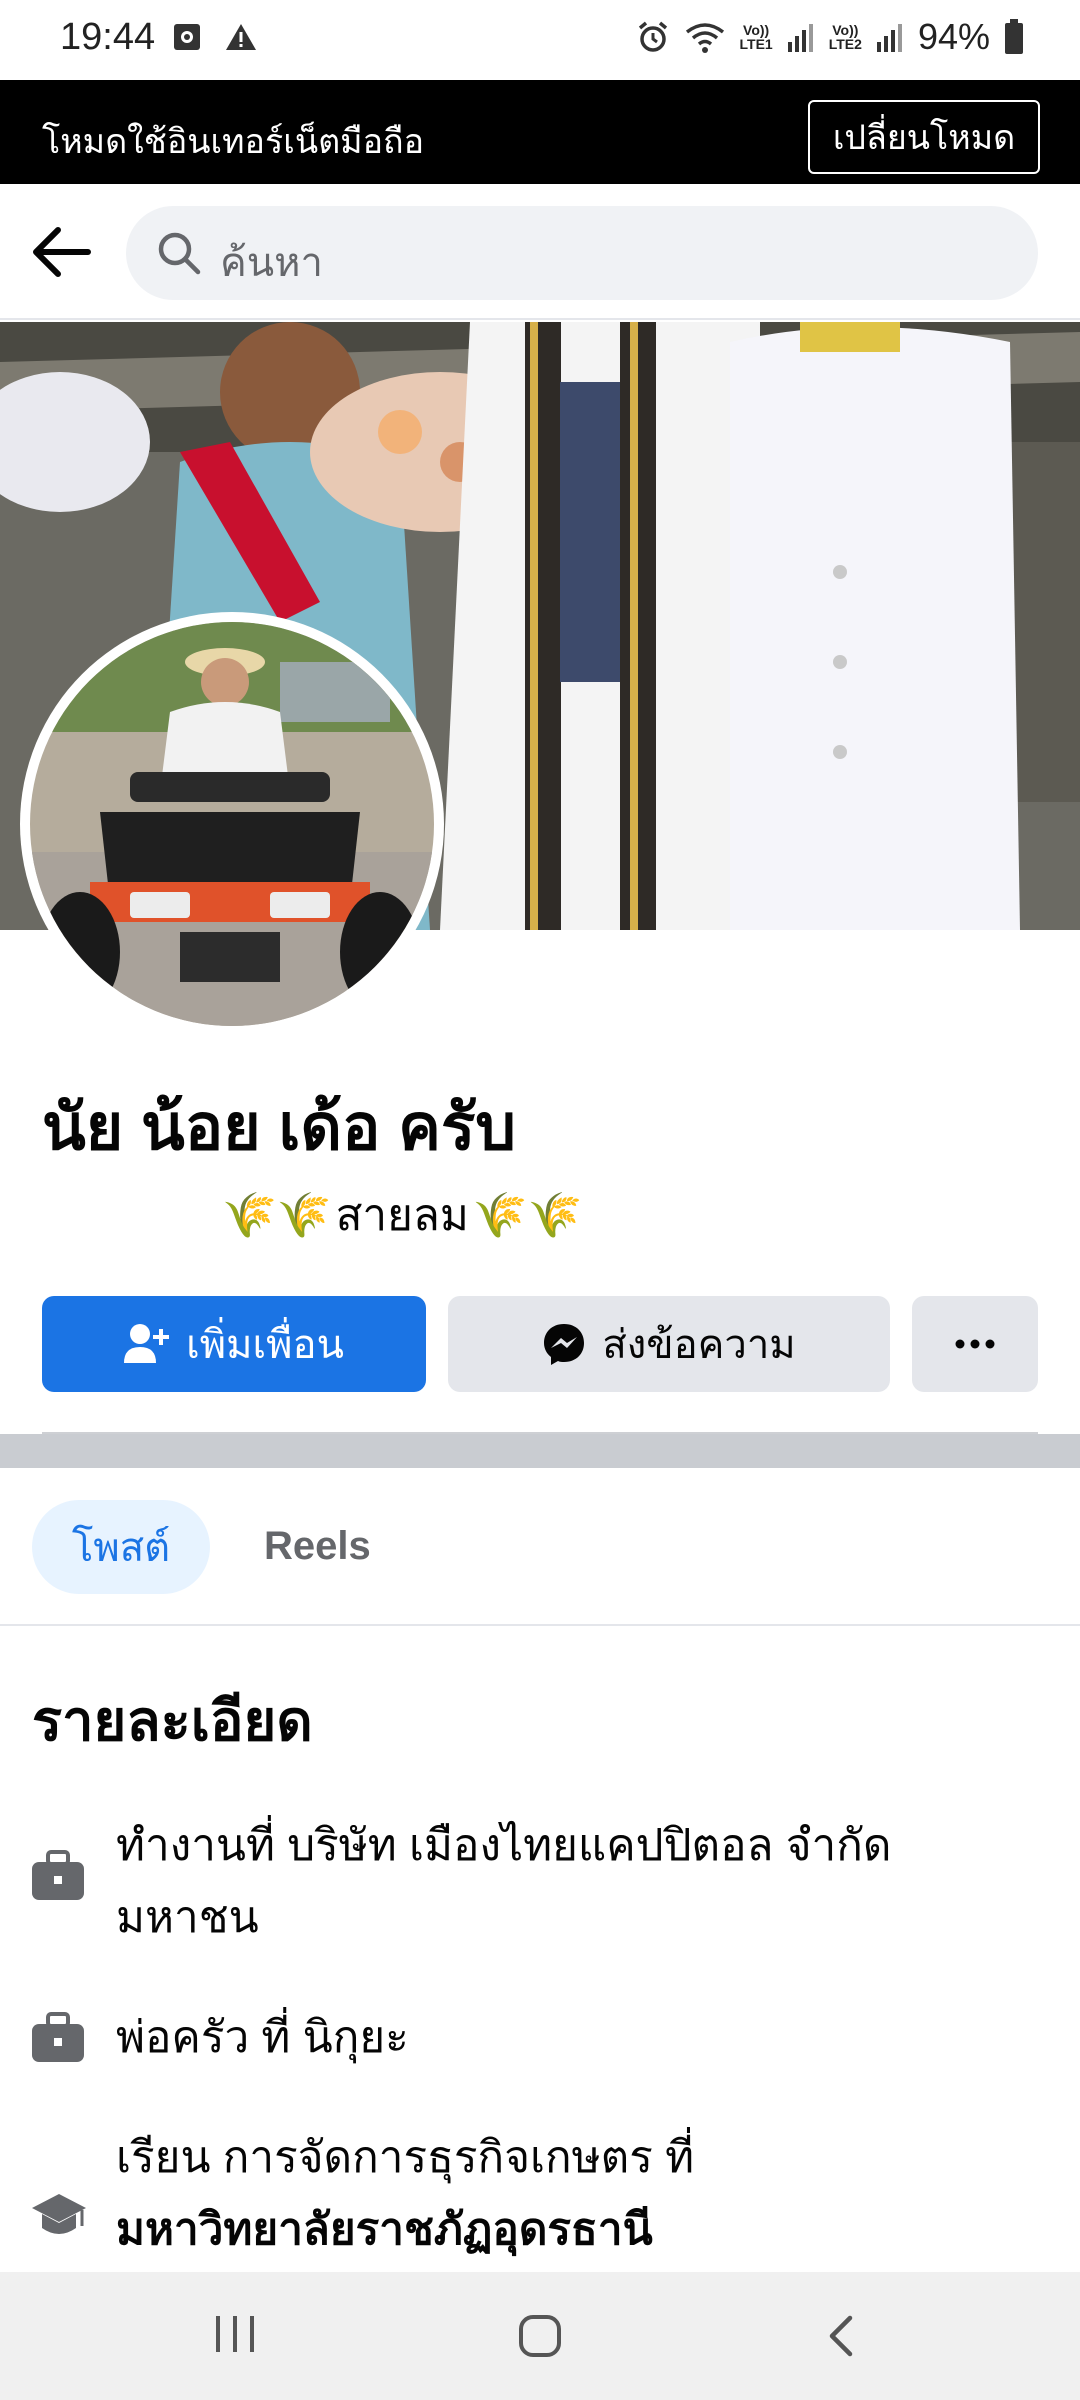 The height and width of the screenshot is (2400, 1080). Describe the element at coordinates (172, 1720) in the screenshot. I see `details-heading: รายละเอียด` at that location.